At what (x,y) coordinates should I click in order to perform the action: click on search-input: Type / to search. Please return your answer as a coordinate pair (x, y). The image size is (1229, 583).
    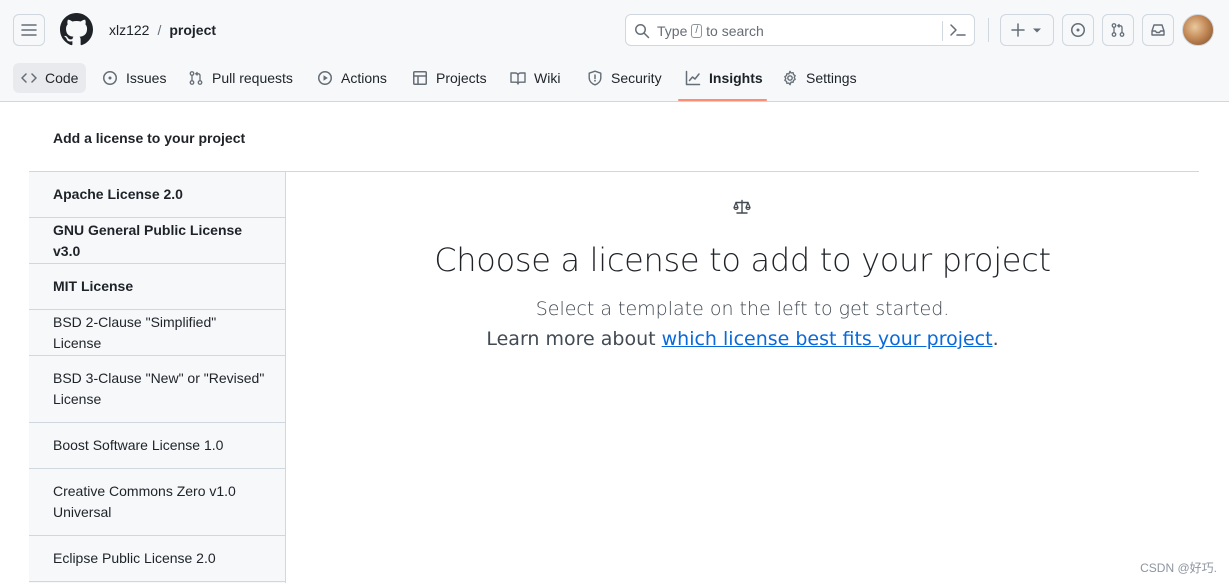
    Looking at the image, I should click on (800, 30).